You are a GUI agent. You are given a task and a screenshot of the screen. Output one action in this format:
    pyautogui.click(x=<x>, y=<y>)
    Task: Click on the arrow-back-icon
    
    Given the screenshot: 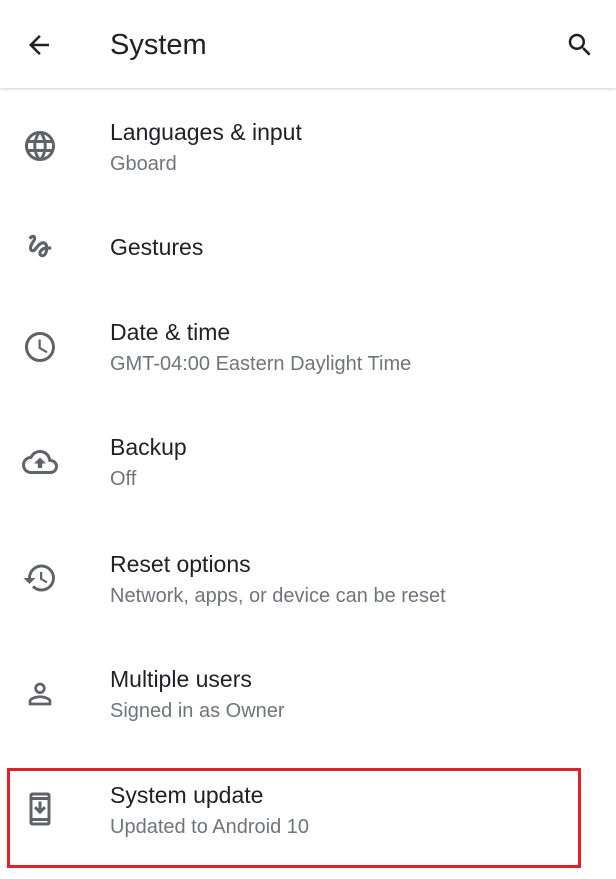 What is the action you would take?
    pyautogui.click(x=39, y=45)
    